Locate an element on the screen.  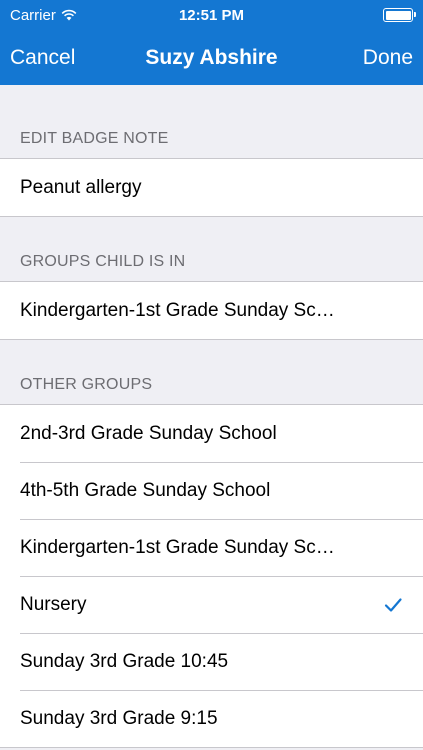
list-item: 2nd-3rd Grade Sunday School is located at coordinates (211, 433).